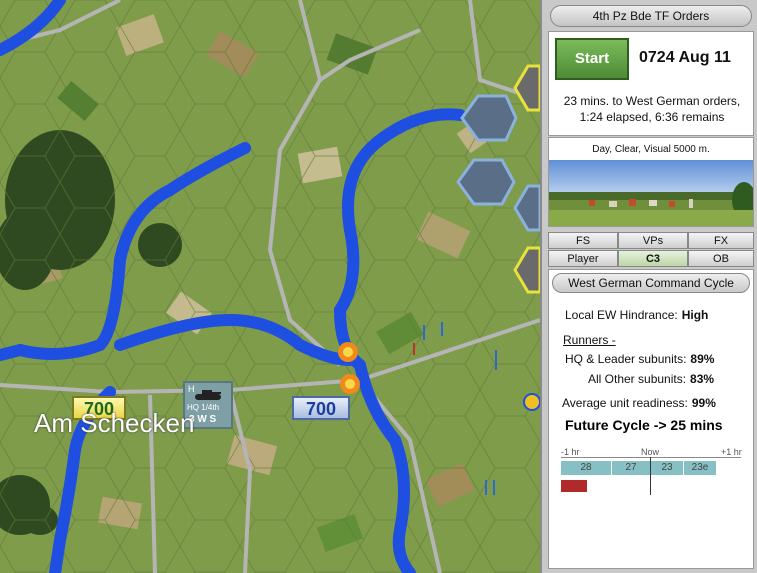 Image resolution: width=757 pixels, height=573 pixels. What do you see at coordinates (531, 402) in the screenshot?
I see `objective-icon` at bounding box center [531, 402].